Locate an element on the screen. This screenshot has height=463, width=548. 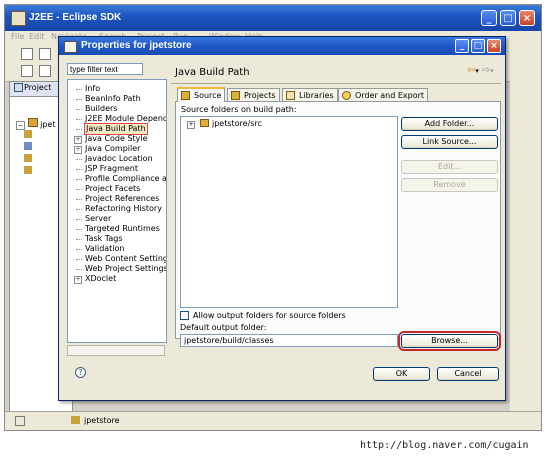
tab-order-export: Order and Export is located at coordinates (383, 95).